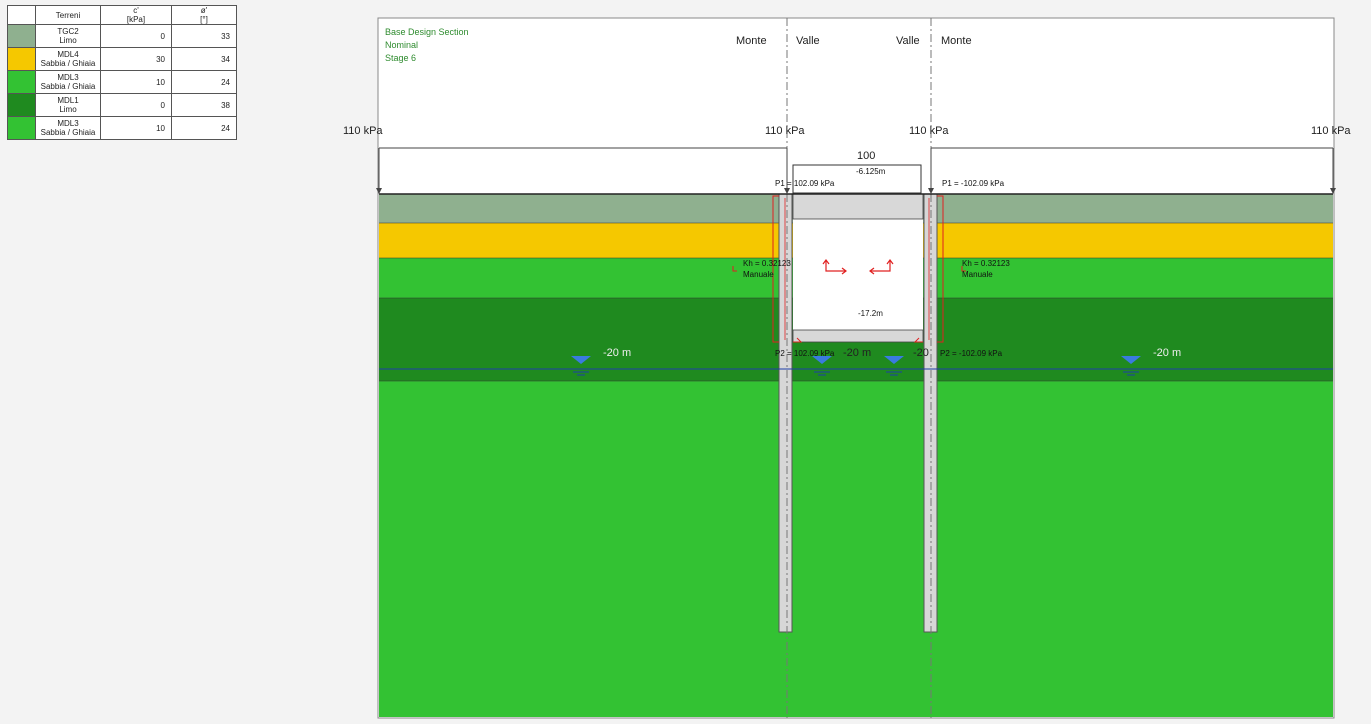 The image size is (1371, 724). I want to click on monte-left-label: Monte, so click(751, 41).